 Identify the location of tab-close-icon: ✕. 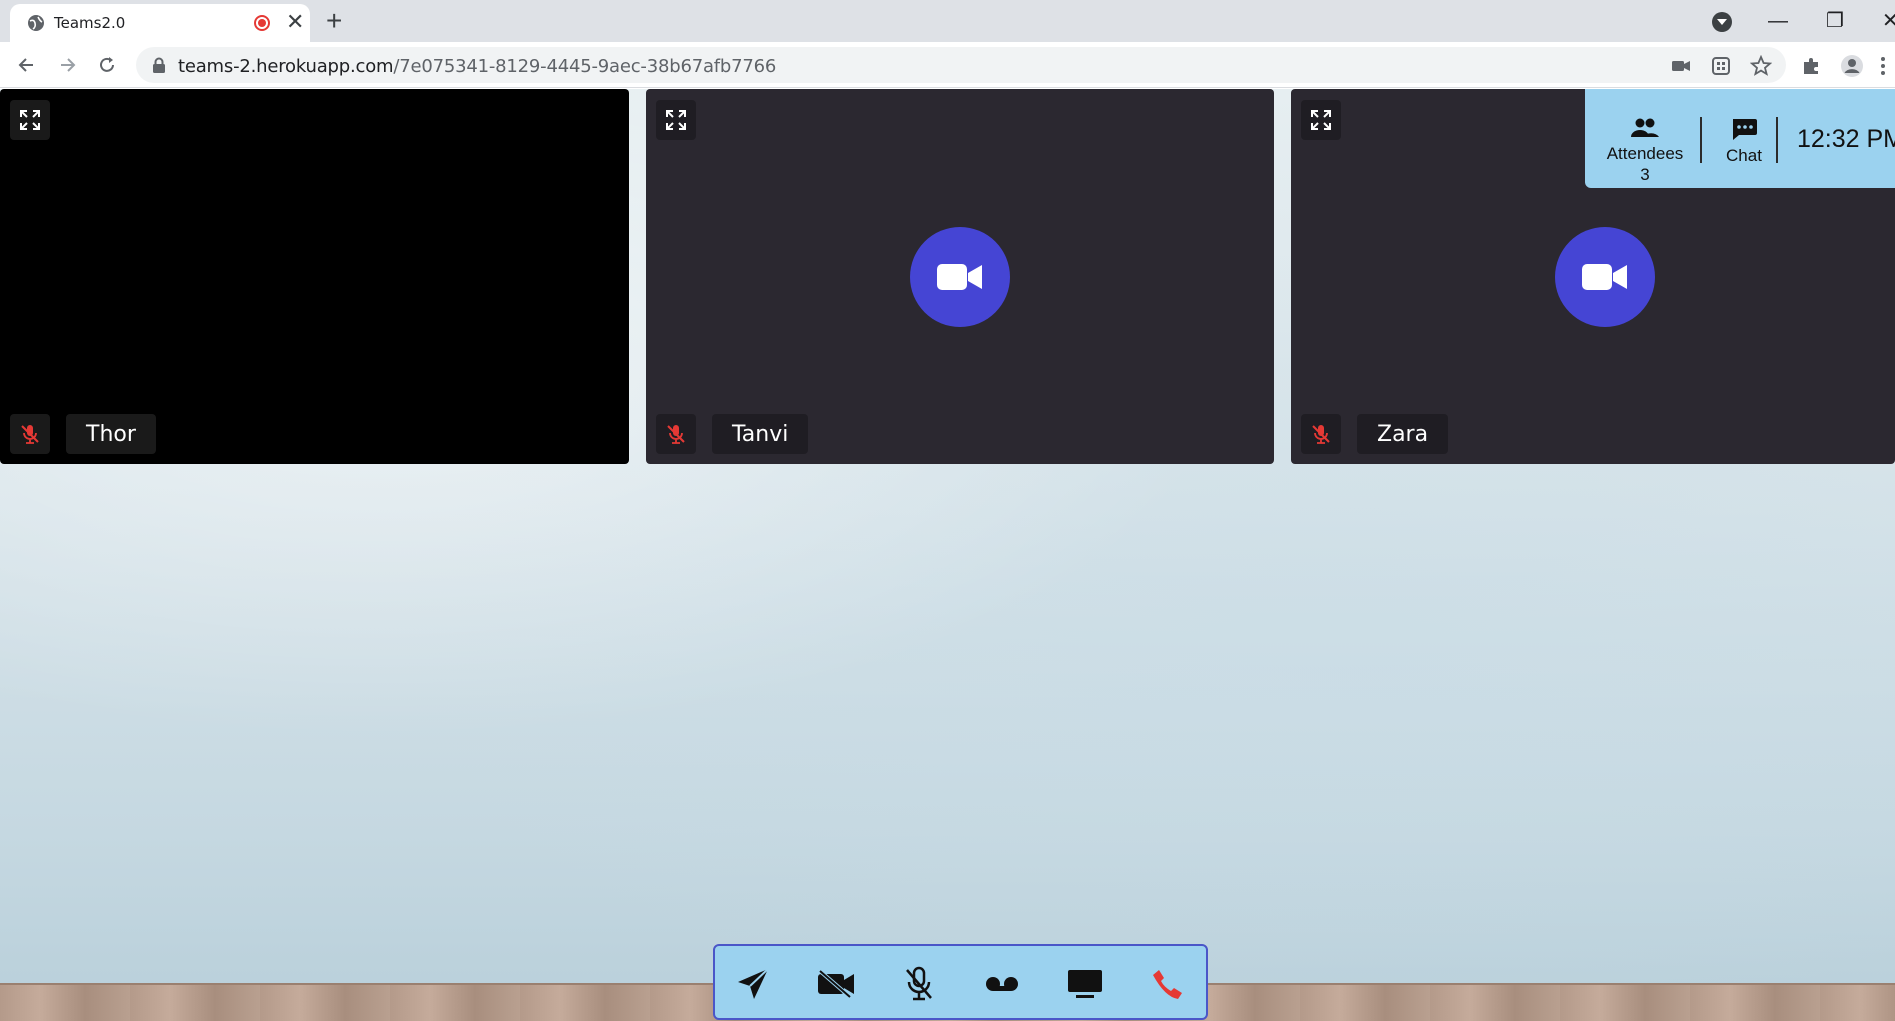
(295, 22).